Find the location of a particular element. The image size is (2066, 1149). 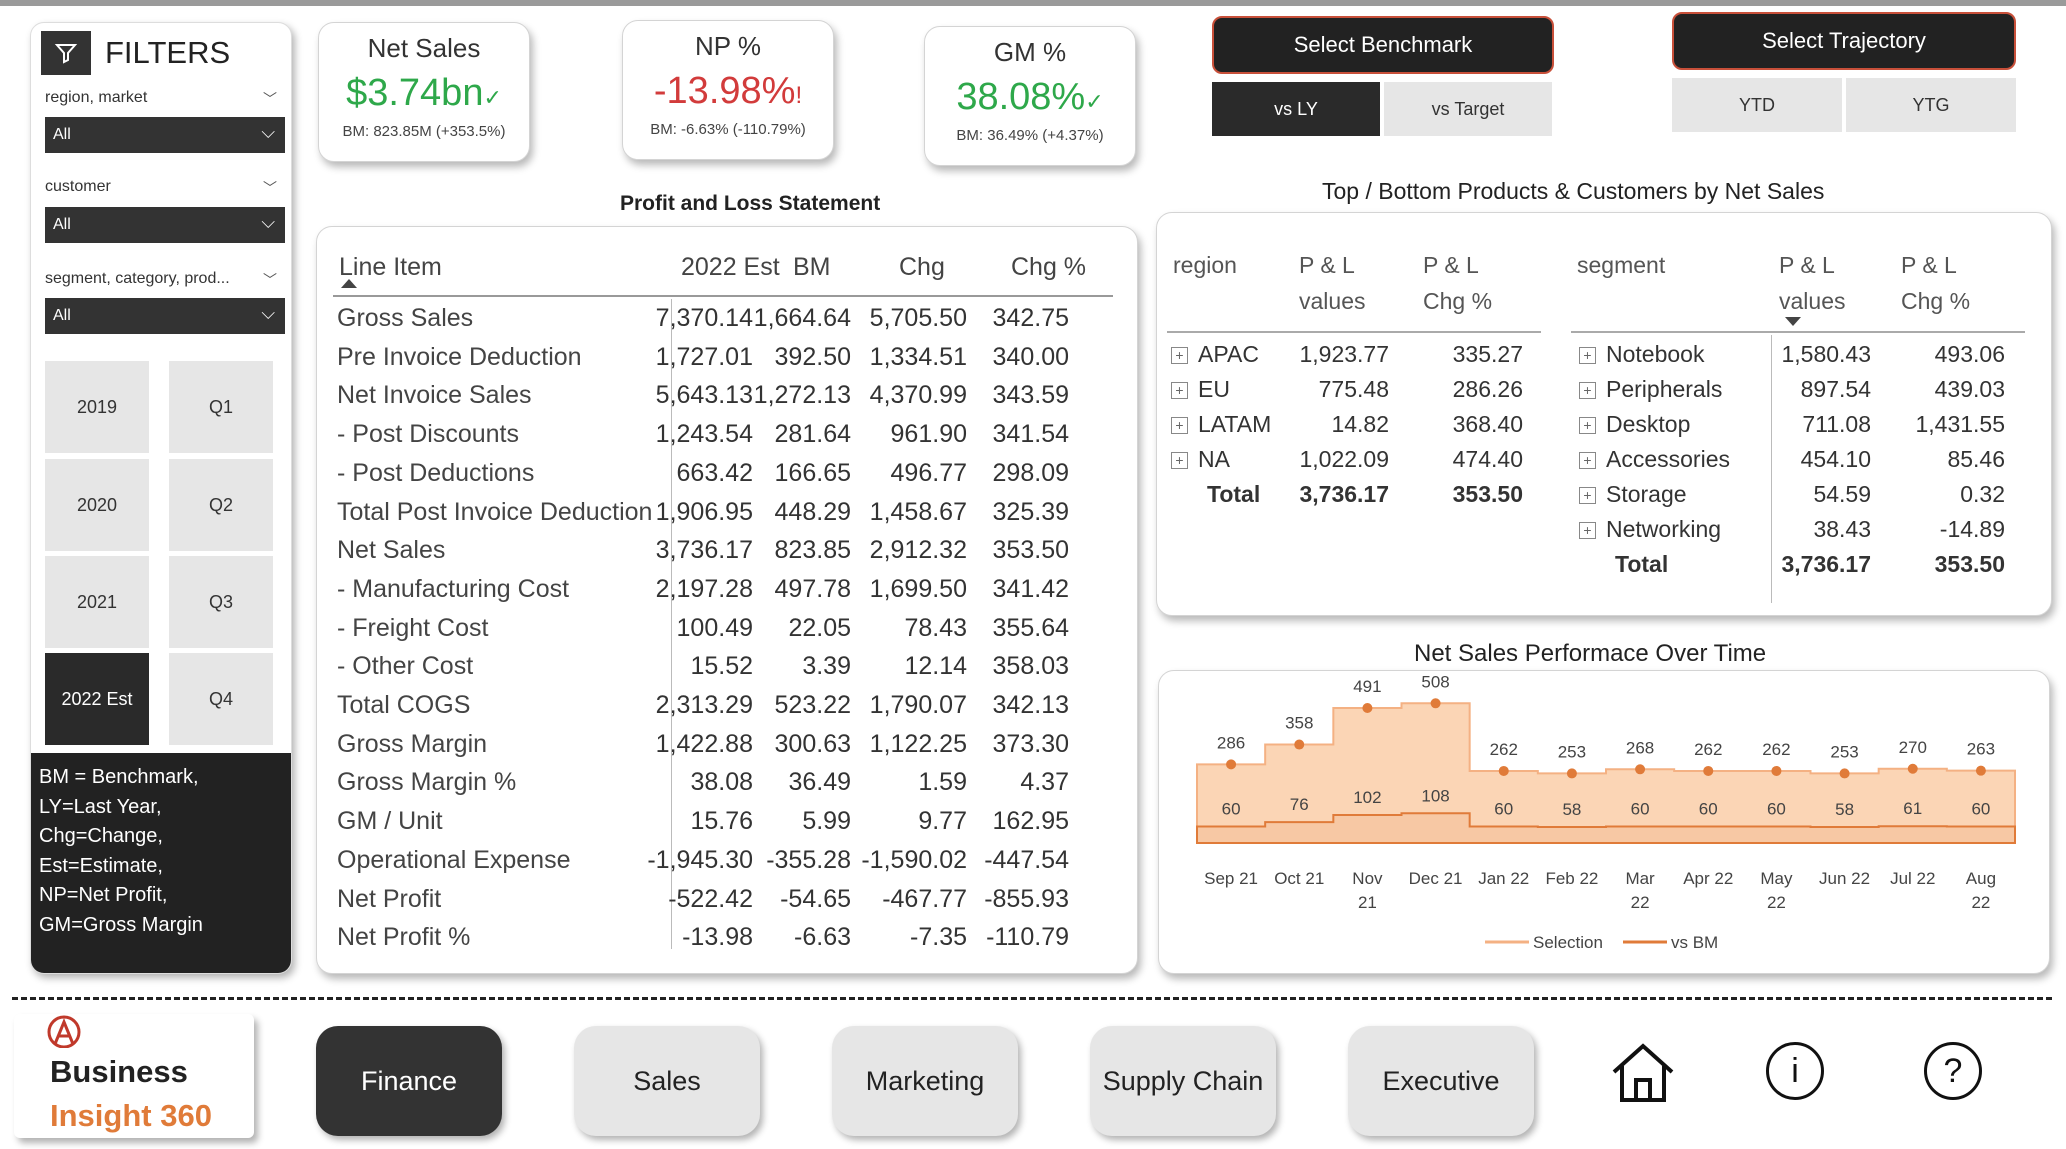

table-row: Net Profit -522.42 -54.65 -467.77 -855.93 is located at coordinates (712, 904).